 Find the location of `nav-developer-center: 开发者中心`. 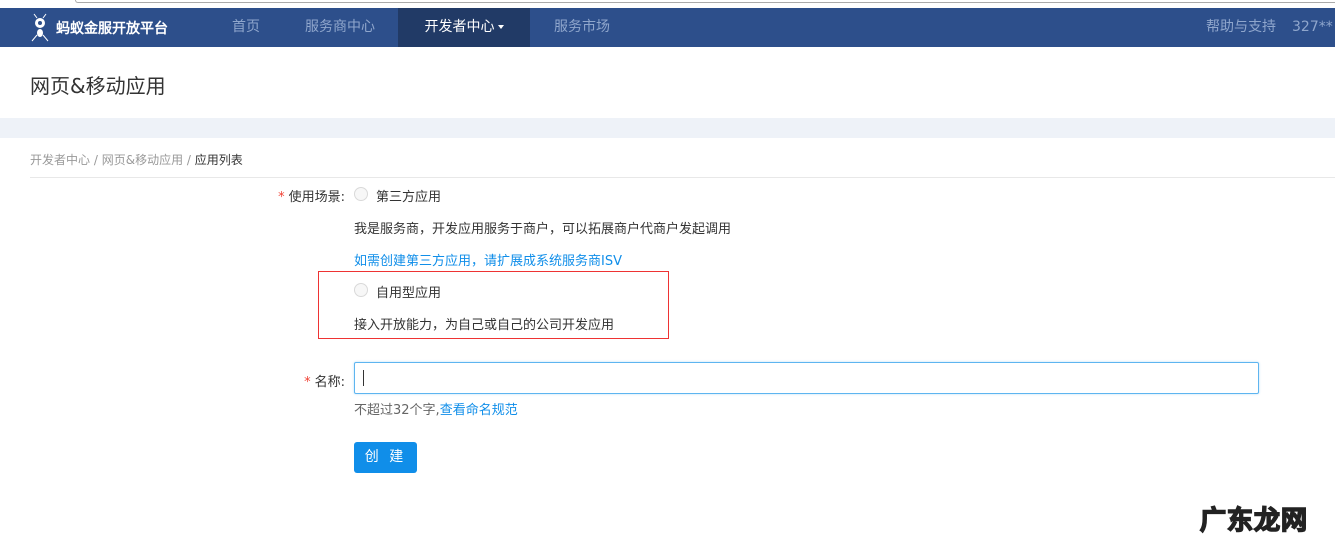

nav-developer-center: 开发者中心 is located at coordinates (464, 27).